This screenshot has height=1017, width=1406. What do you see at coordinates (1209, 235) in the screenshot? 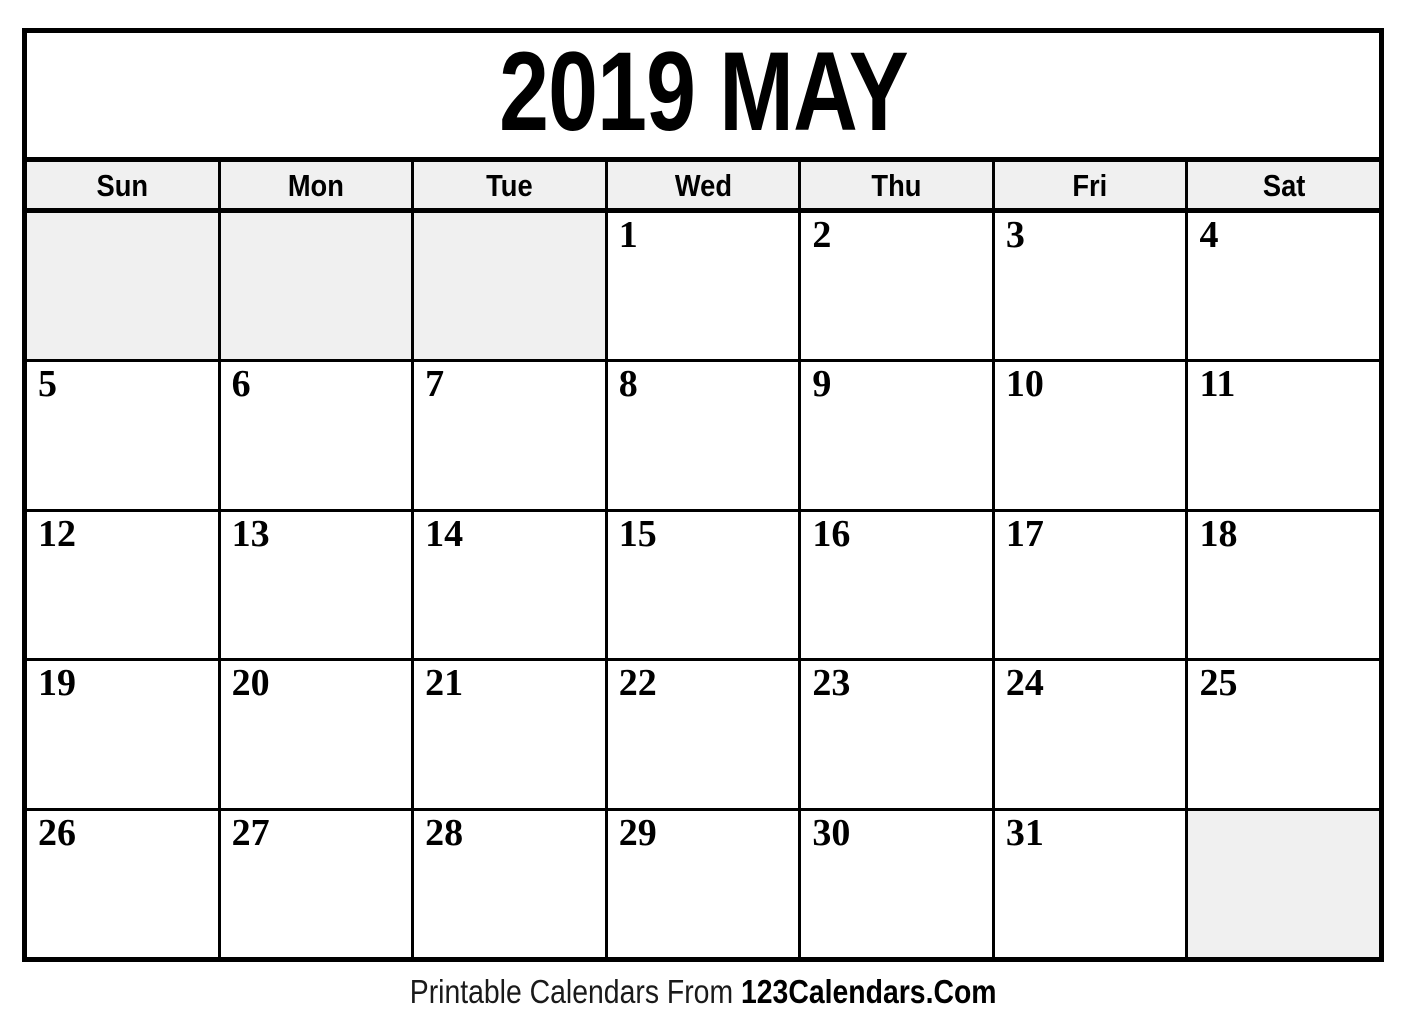
I see `day-number: 4` at bounding box center [1209, 235].